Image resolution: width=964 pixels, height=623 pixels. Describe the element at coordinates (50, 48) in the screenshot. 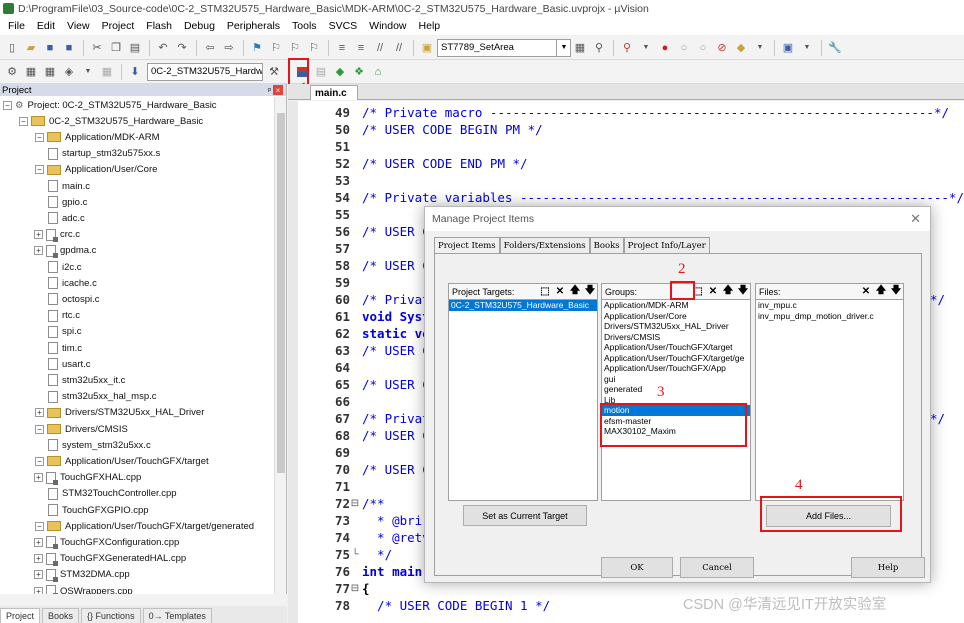

I see `save-icon: ■` at that location.